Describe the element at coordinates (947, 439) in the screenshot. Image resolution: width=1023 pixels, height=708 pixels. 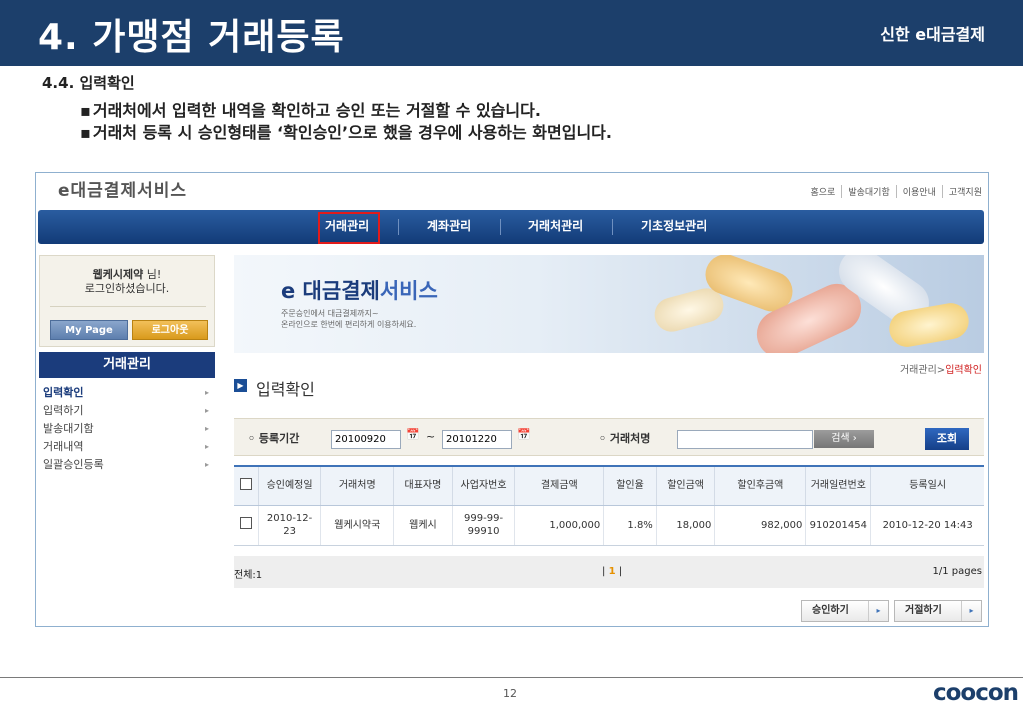
I see `lookup-button: 조회` at that location.